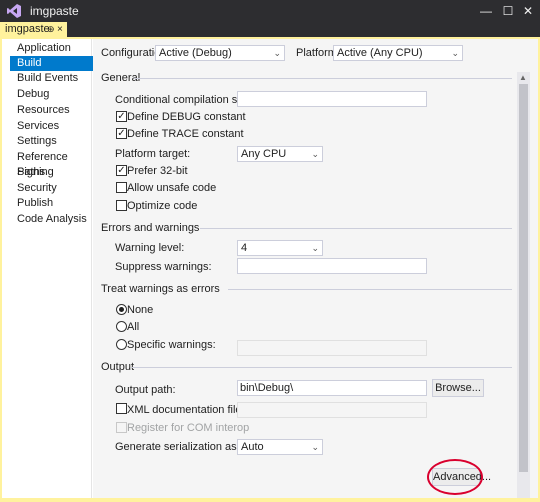 The height and width of the screenshot is (502, 540). I want to click on treat-all-radio, so click(121, 326).